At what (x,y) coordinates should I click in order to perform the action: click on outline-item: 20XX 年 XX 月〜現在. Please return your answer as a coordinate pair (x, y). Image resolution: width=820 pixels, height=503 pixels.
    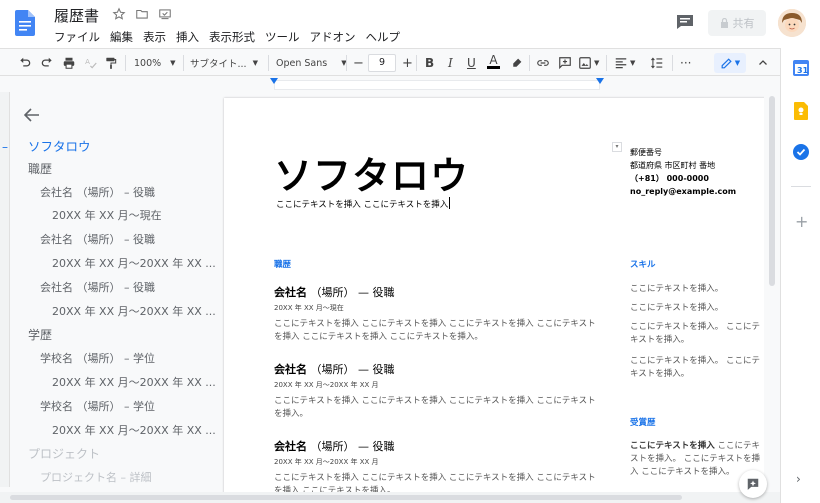
    Looking at the image, I should click on (107, 215).